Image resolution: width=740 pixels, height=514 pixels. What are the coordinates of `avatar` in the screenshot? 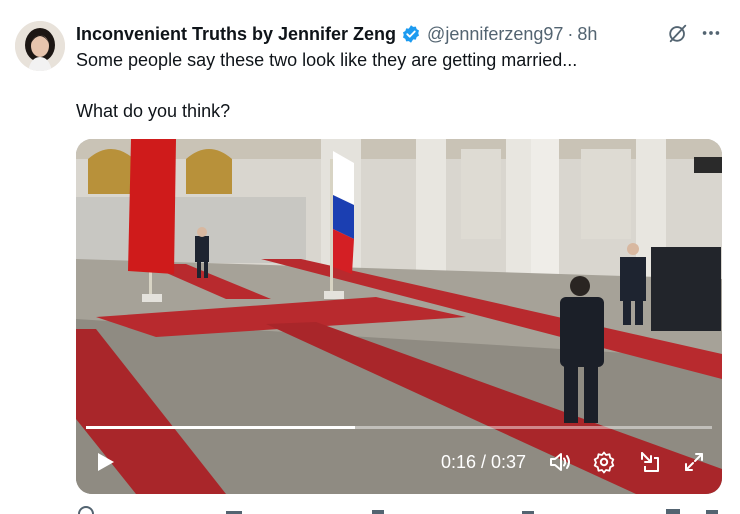 It's located at (40, 46).